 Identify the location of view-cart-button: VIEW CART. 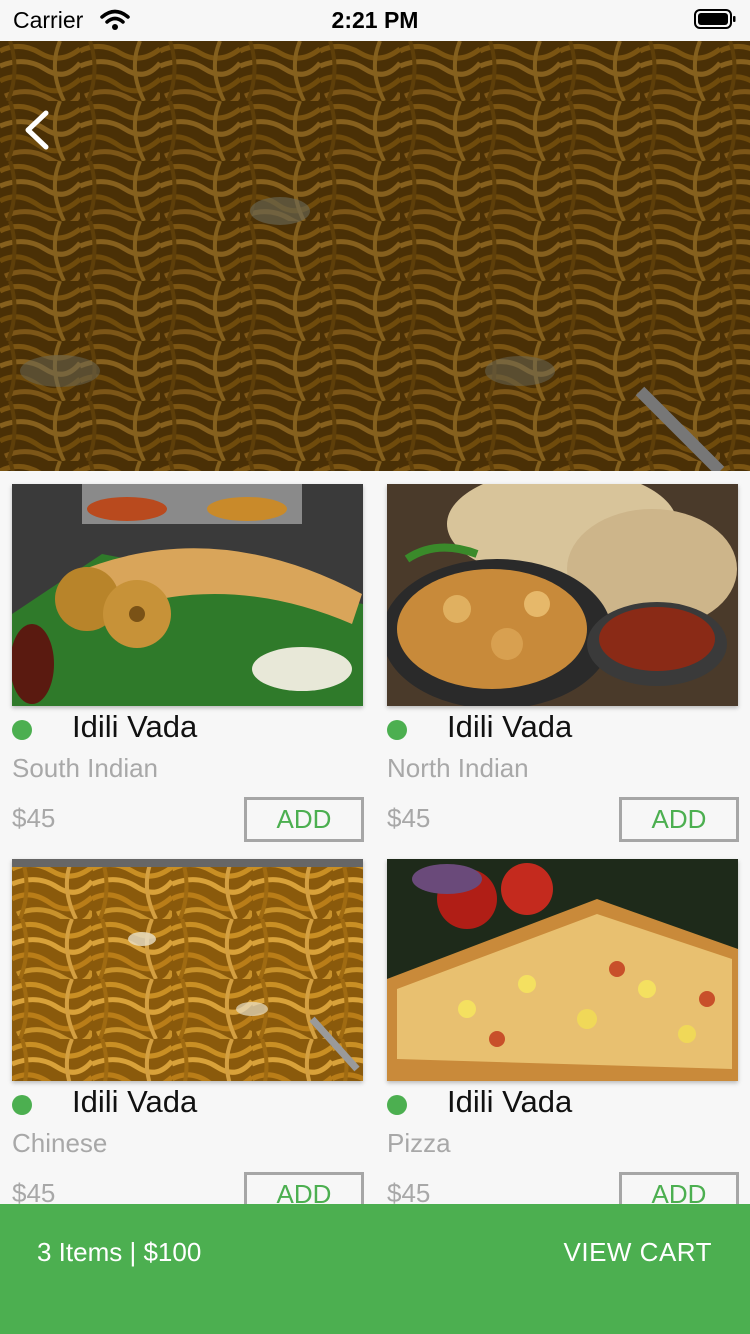
(638, 1252).